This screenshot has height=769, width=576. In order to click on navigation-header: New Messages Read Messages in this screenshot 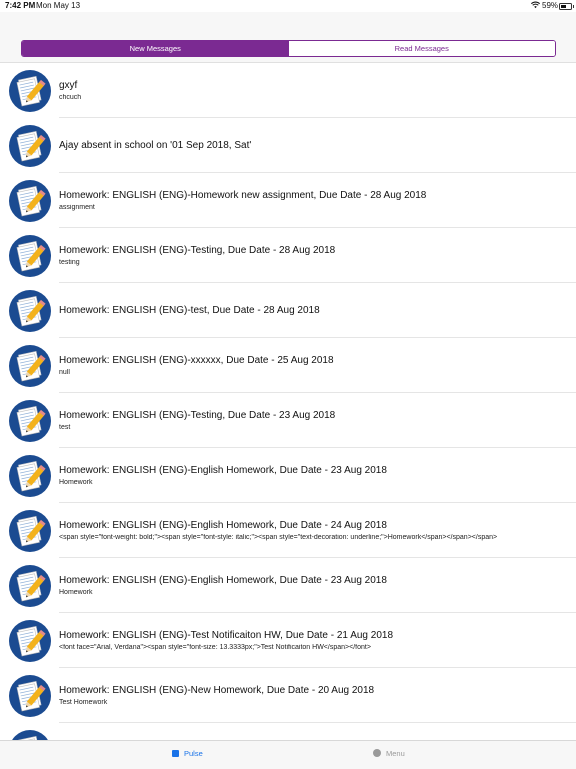, I will do `click(288, 37)`.